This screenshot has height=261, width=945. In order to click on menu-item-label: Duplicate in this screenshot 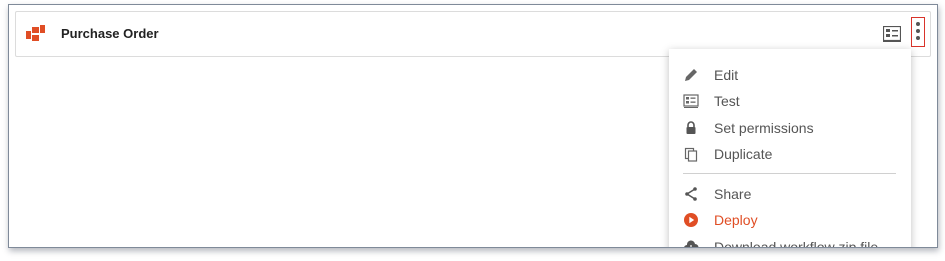, I will do `click(743, 154)`.